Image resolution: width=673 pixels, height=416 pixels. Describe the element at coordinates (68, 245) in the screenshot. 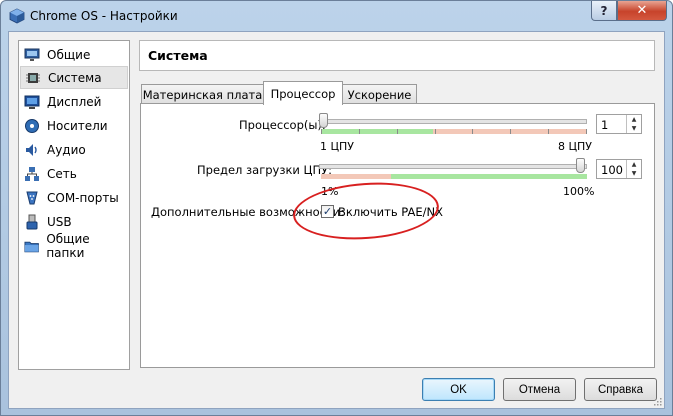

I see `sidebar-item-label: Общие папки` at that location.